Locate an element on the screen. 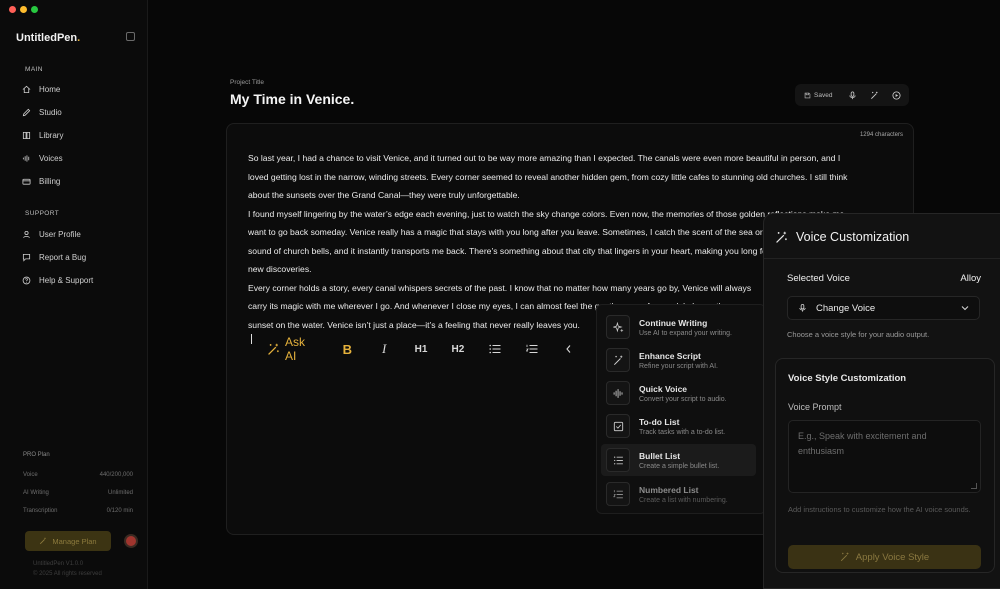 This screenshot has height=589, width=1000. voice-style-title: Voice Style Customization is located at coordinates (847, 378).